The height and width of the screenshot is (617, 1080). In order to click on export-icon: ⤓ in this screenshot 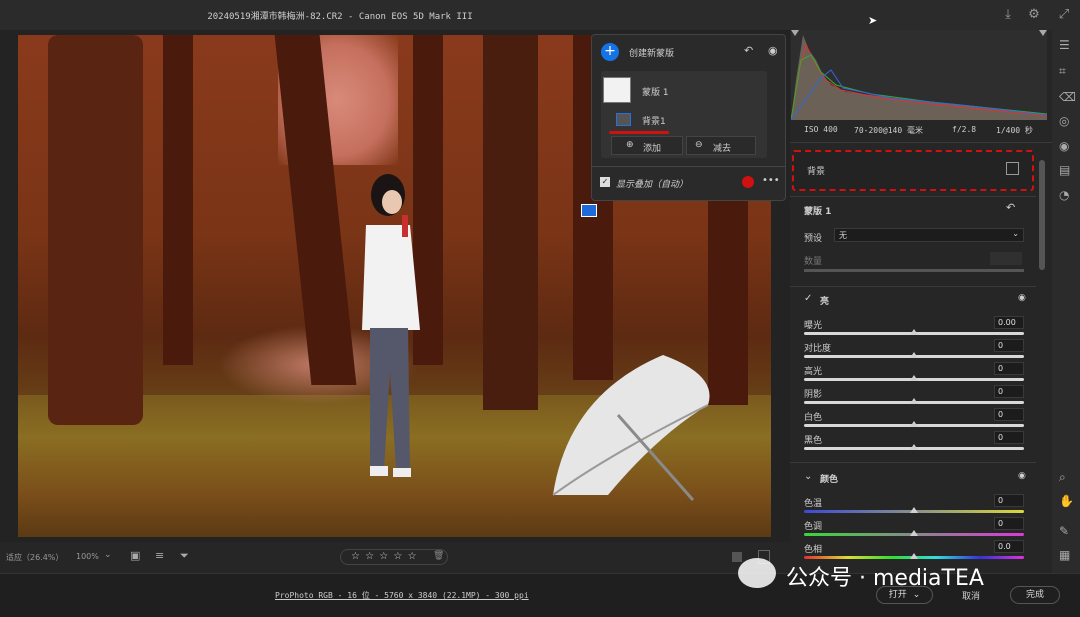, I will do `click(1008, 15)`.